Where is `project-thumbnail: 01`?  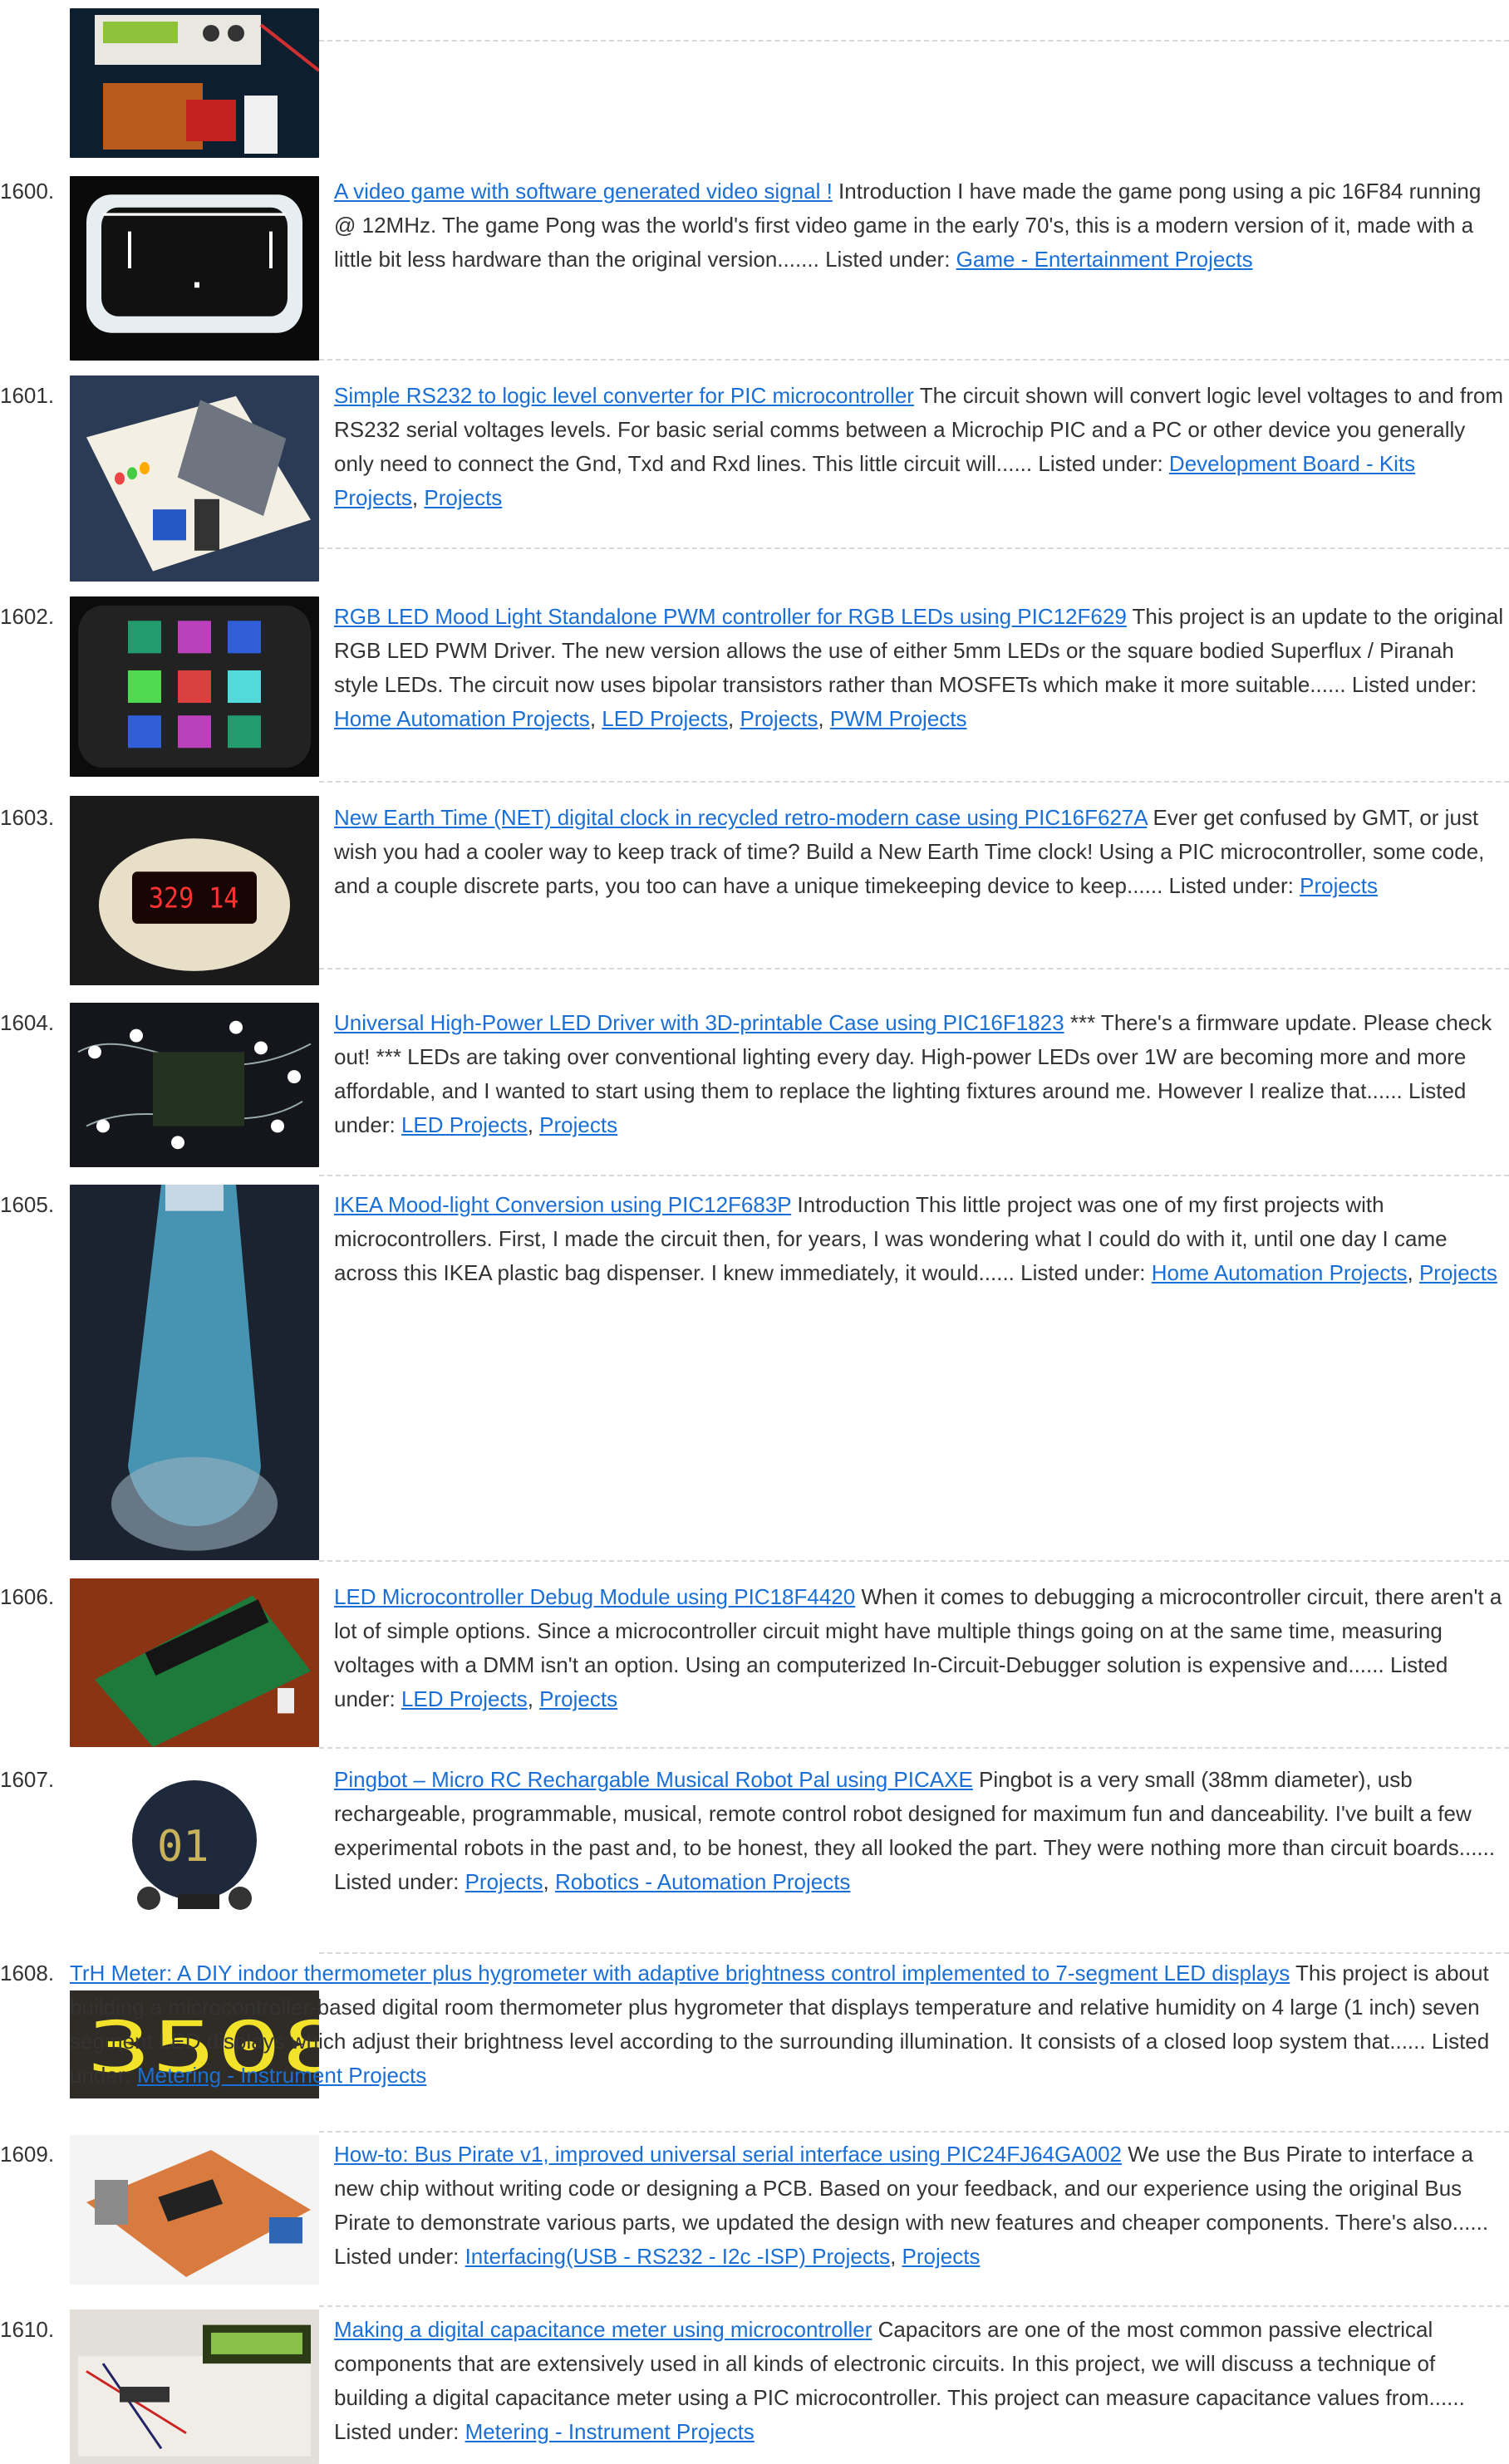
project-thumbnail: 01 is located at coordinates (195, 1844).